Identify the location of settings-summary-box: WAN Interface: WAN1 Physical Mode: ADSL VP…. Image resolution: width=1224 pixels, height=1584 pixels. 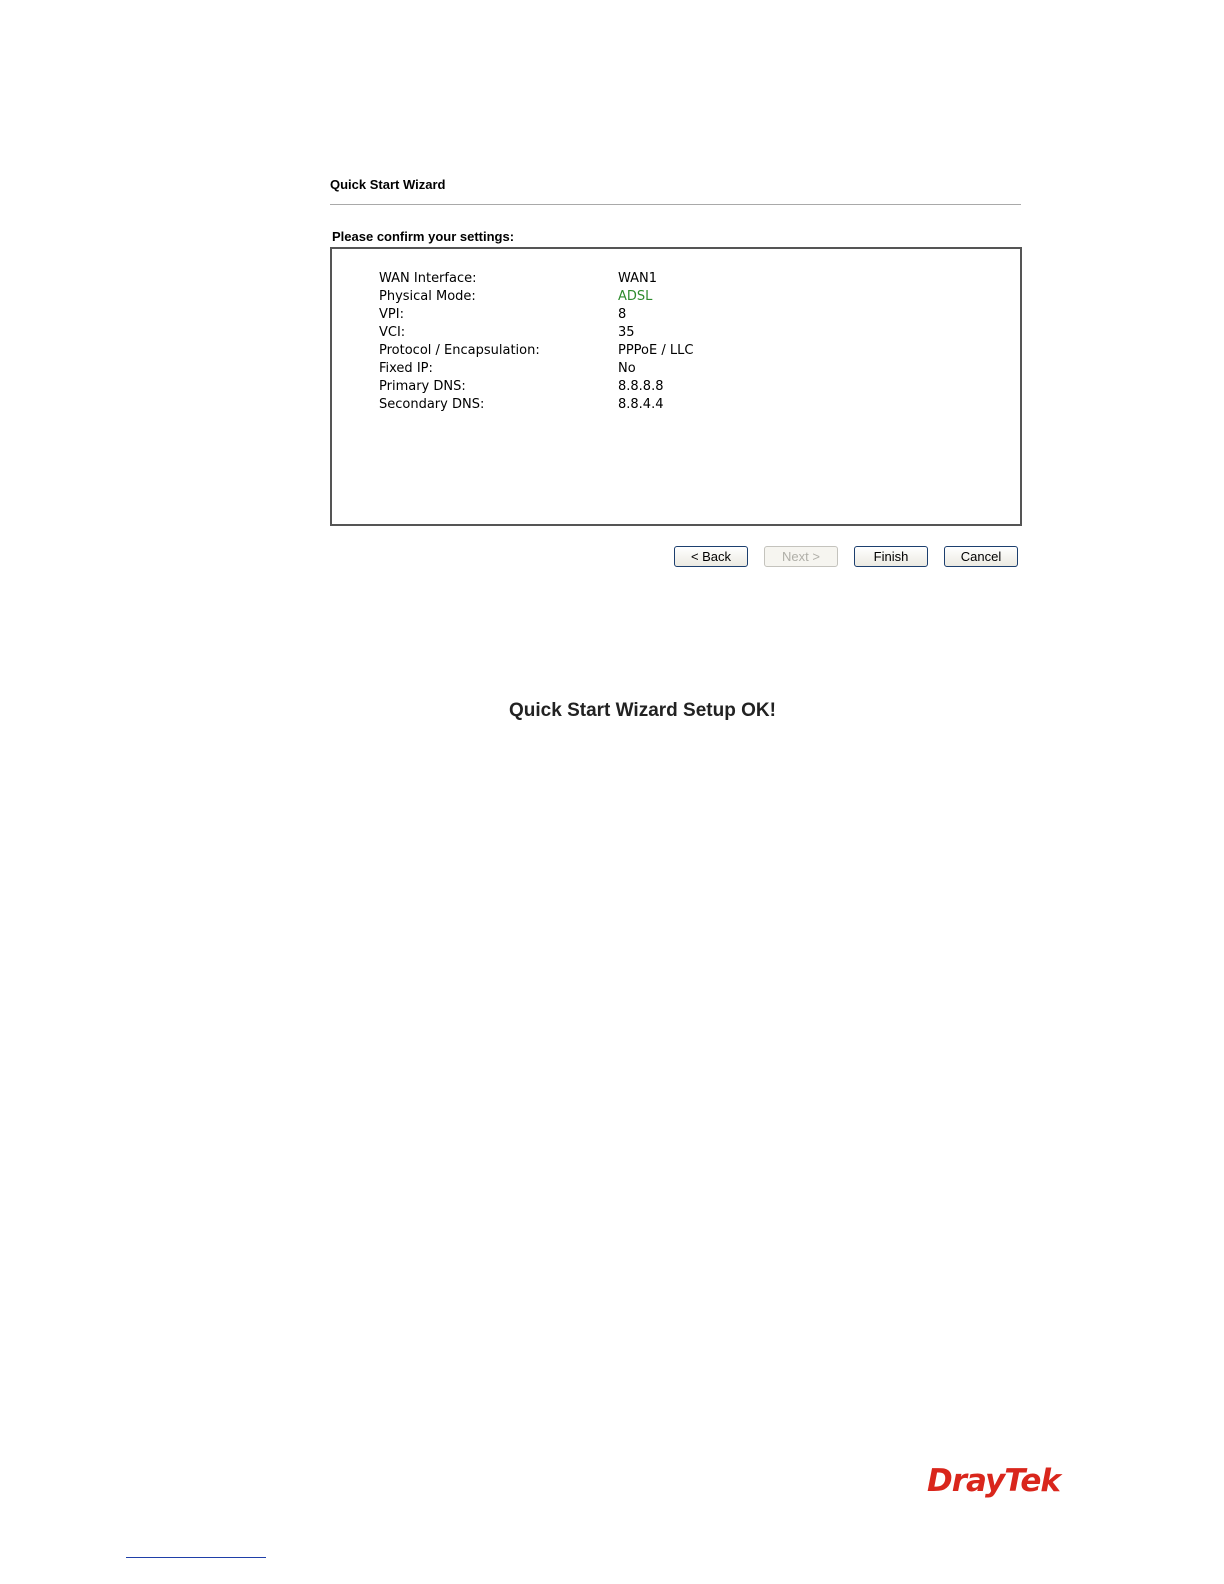
(676, 386).